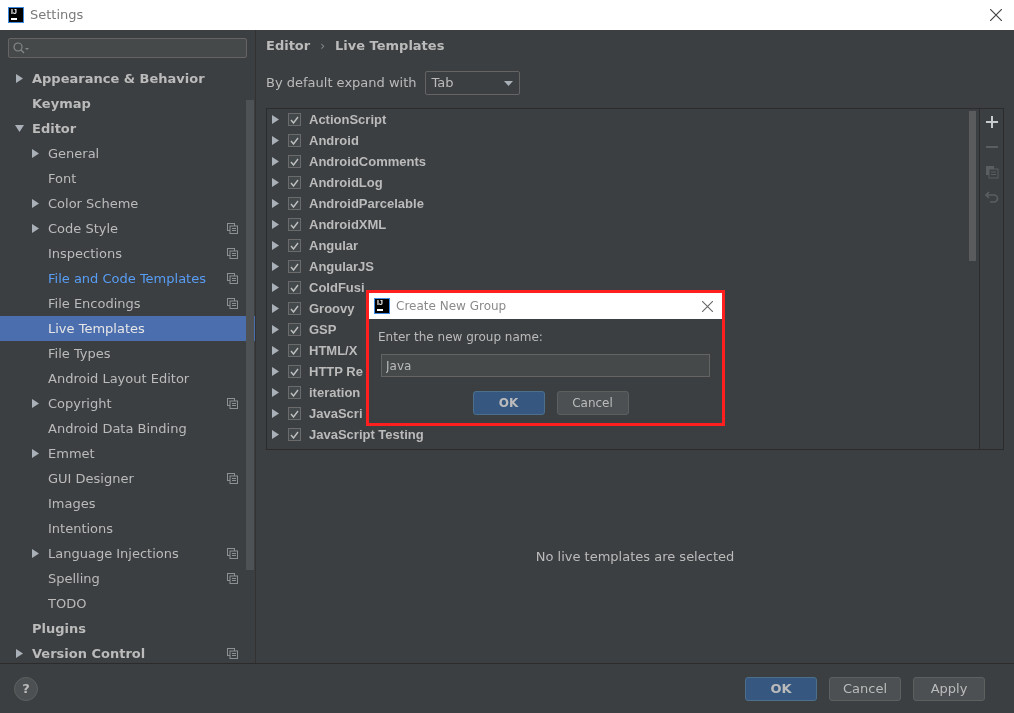  What do you see at coordinates (545, 365) in the screenshot?
I see `group-name-field: Java` at bounding box center [545, 365].